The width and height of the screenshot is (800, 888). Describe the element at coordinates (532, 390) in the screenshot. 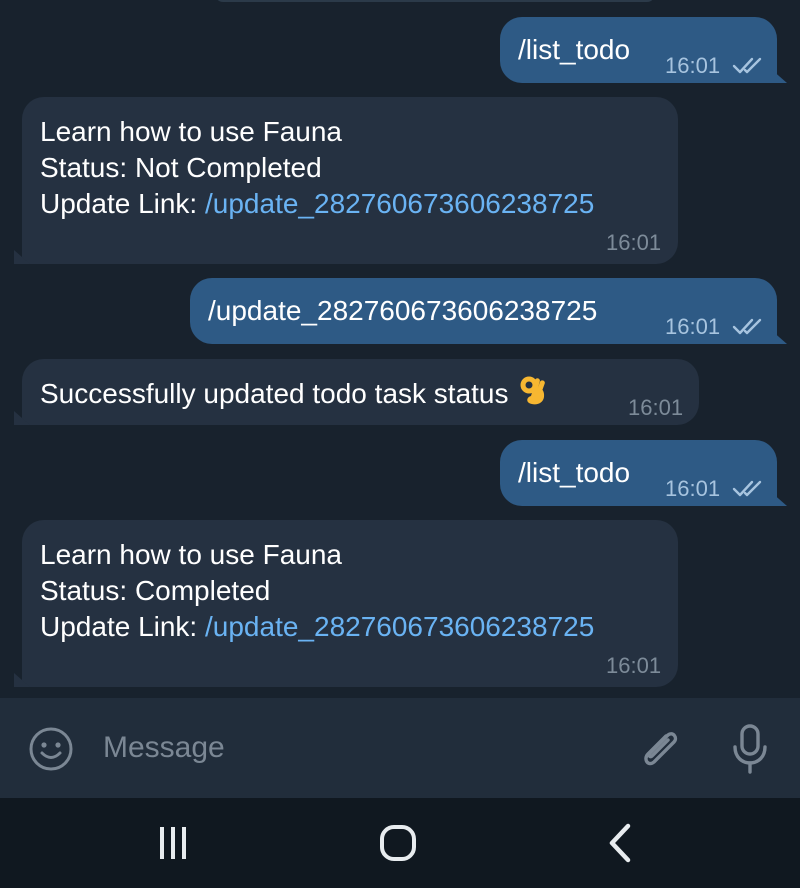

I see `ok-hand-emoji-icon` at that location.